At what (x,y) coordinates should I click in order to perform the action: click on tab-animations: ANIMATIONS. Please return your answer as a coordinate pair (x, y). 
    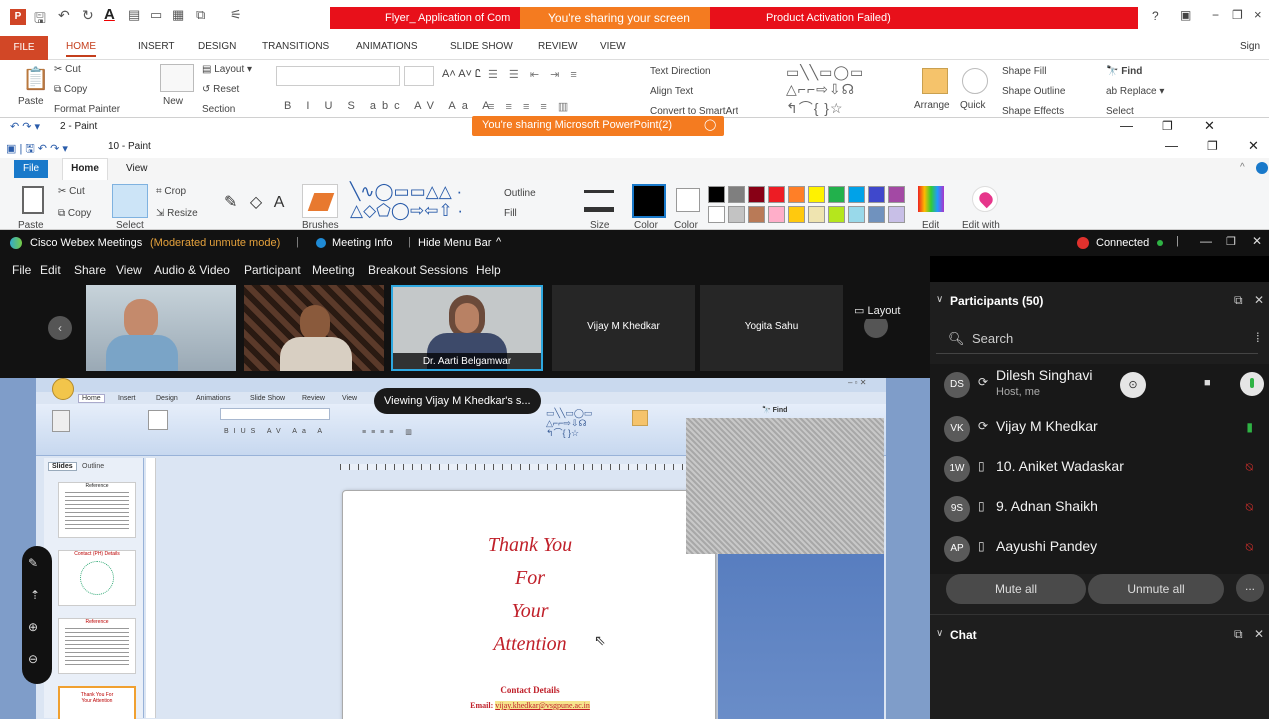
    Looking at the image, I should click on (386, 46).